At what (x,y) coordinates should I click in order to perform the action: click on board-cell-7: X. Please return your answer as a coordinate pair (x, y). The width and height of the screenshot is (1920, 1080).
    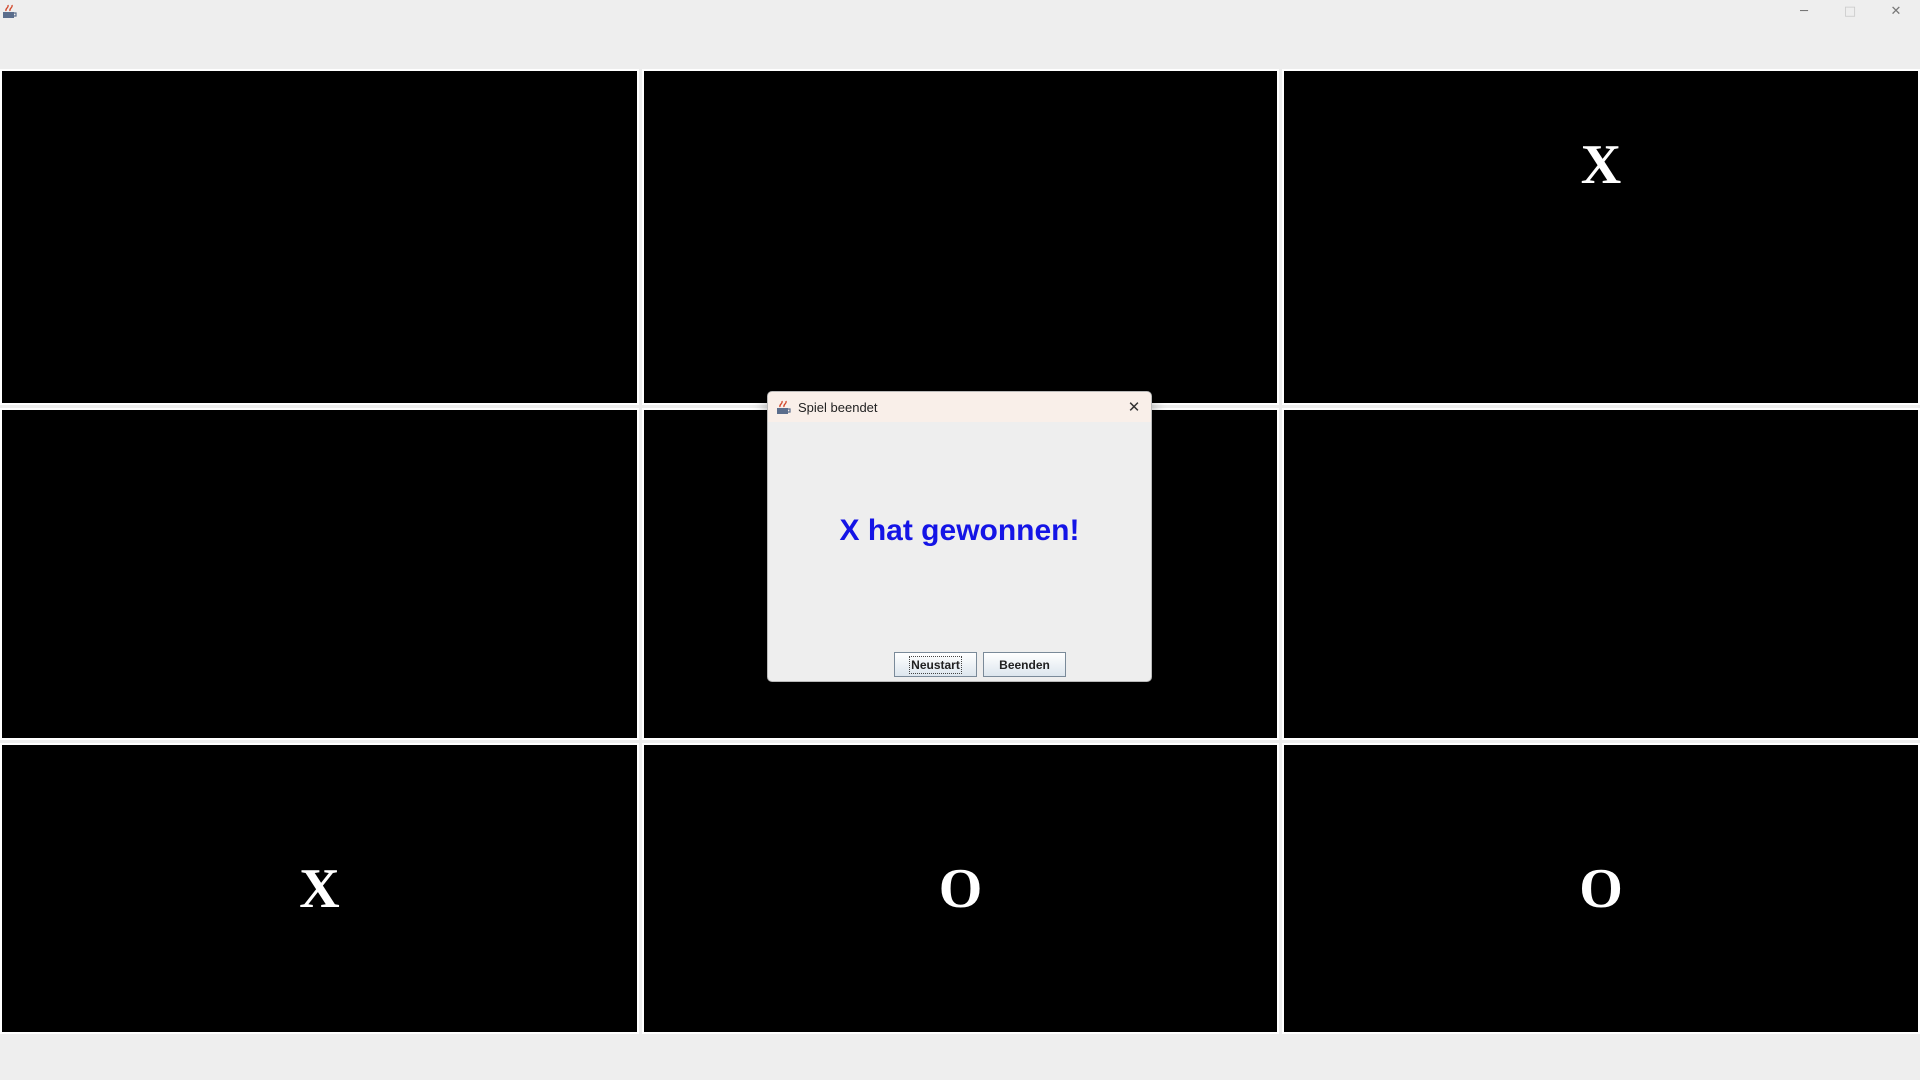
    Looking at the image, I should click on (319, 888).